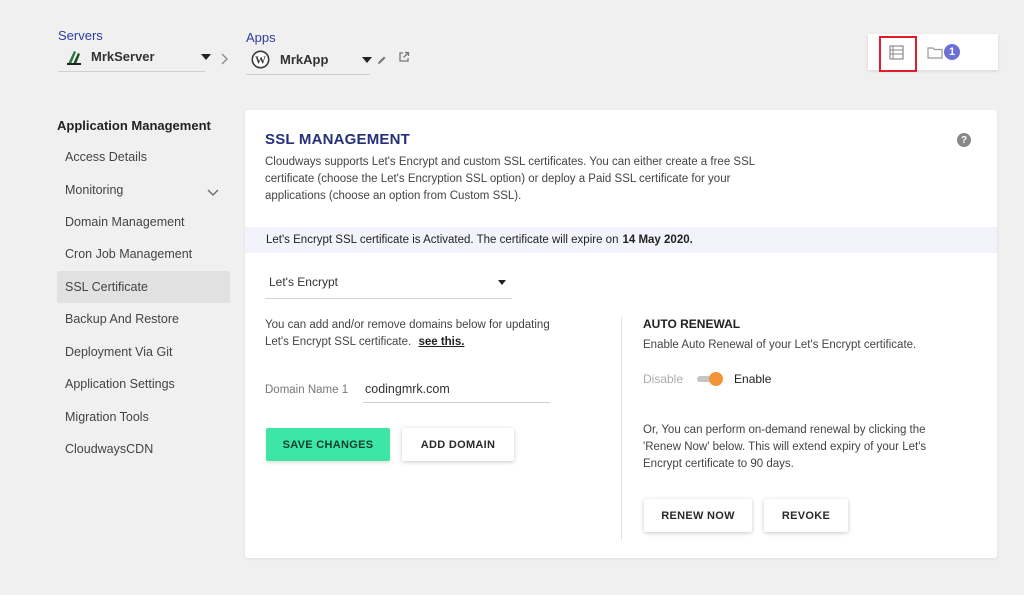  I want to click on expiry-date: 14 May 2020., so click(657, 240).